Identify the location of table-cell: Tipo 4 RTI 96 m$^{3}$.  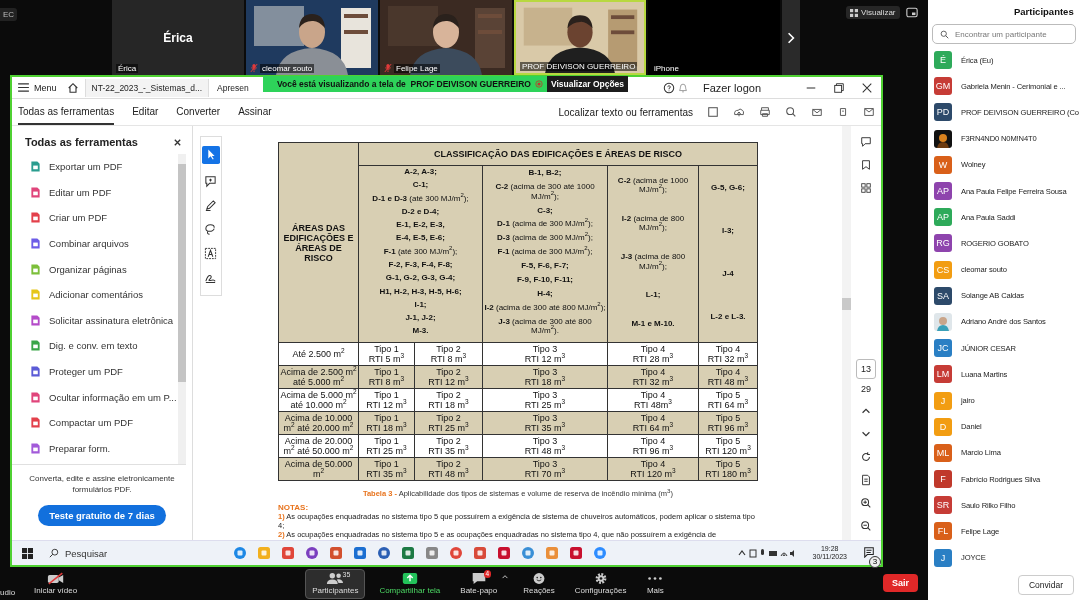
(653, 446).